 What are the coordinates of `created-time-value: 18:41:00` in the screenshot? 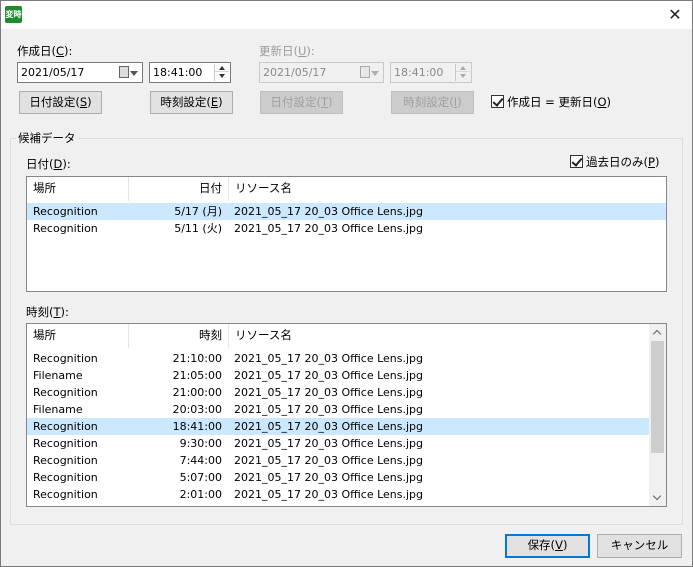 It's located at (178, 72).